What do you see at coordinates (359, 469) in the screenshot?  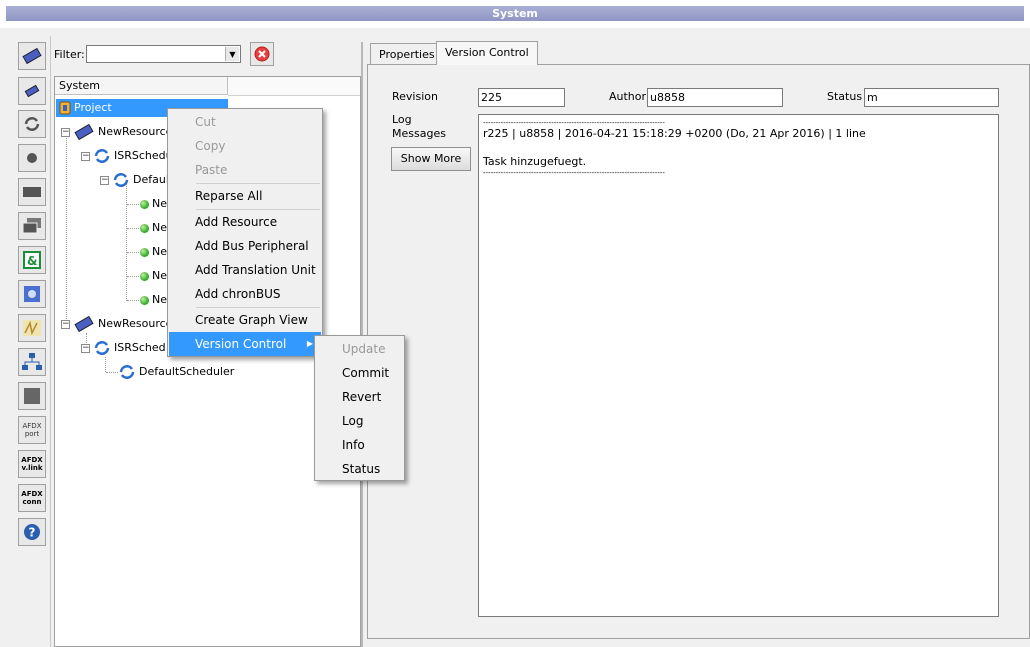 I see `menu-item-status: Status` at bounding box center [359, 469].